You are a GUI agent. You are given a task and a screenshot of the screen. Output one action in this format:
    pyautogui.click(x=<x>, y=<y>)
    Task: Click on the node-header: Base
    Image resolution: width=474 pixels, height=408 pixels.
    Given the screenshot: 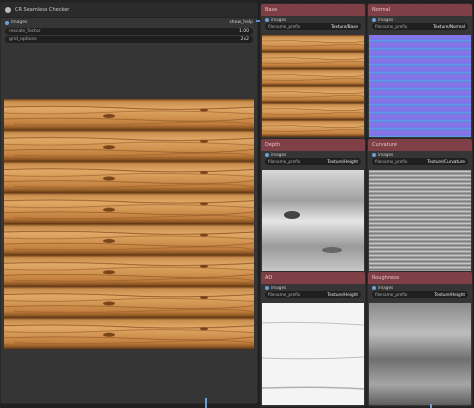 What is the action you would take?
    pyautogui.click(x=313, y=10)
    